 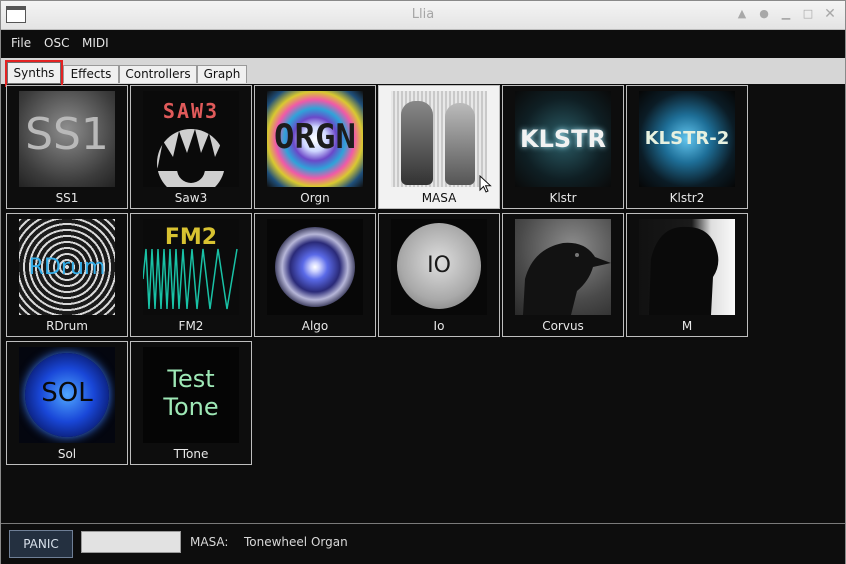 I want to click on masa-thumbnail, so click(x=439, y=139).